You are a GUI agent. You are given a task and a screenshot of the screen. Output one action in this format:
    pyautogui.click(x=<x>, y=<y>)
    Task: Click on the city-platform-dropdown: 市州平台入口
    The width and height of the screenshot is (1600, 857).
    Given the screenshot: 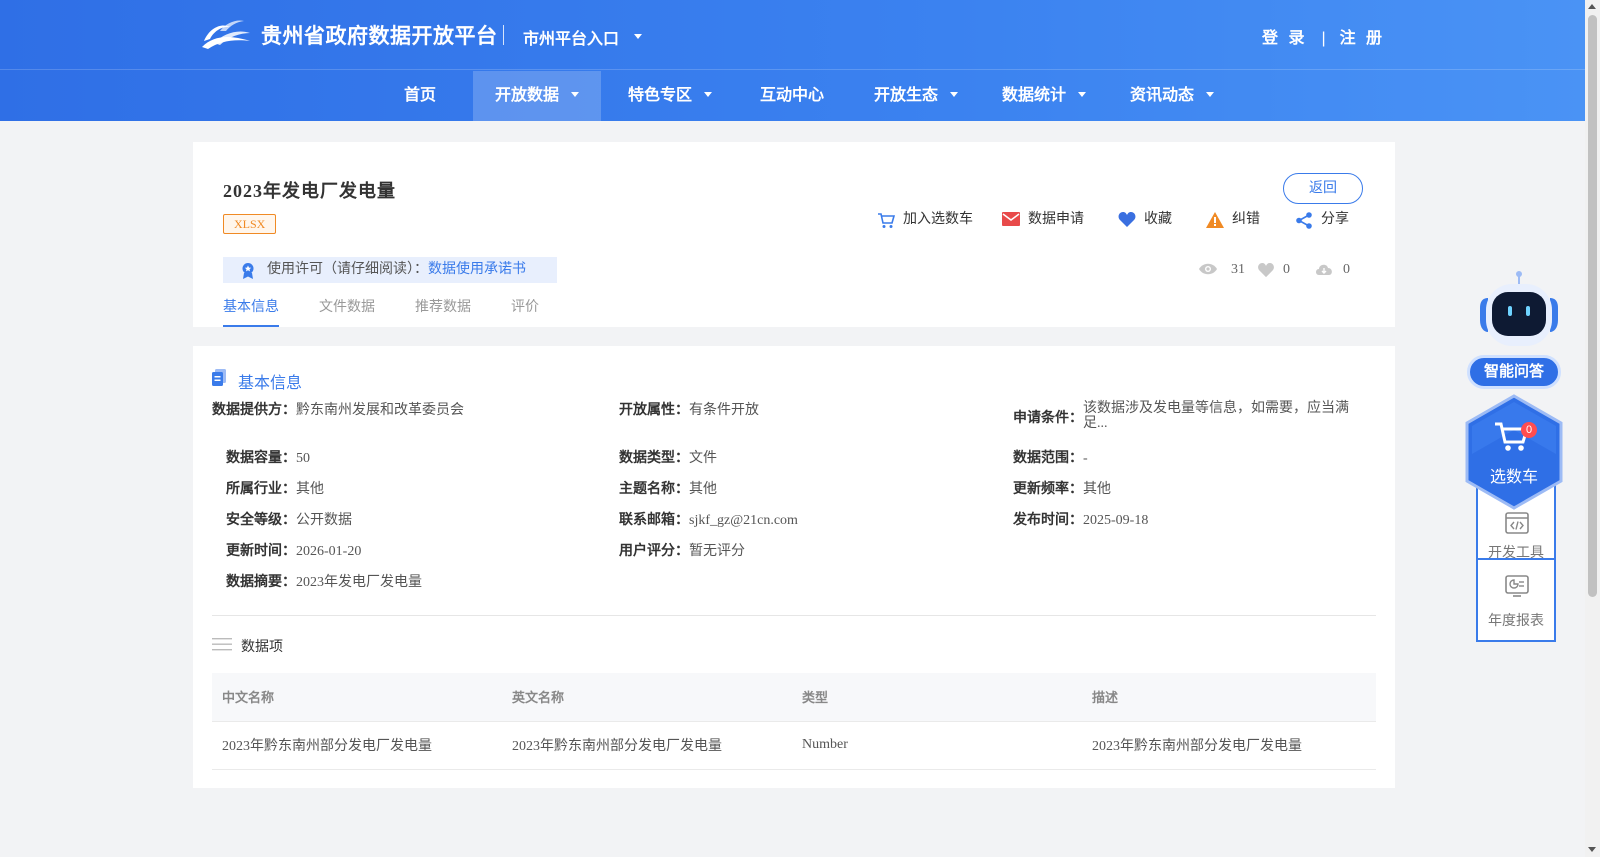 What is the action you would take?
    pyautogui.click(x=582, y=37)
    